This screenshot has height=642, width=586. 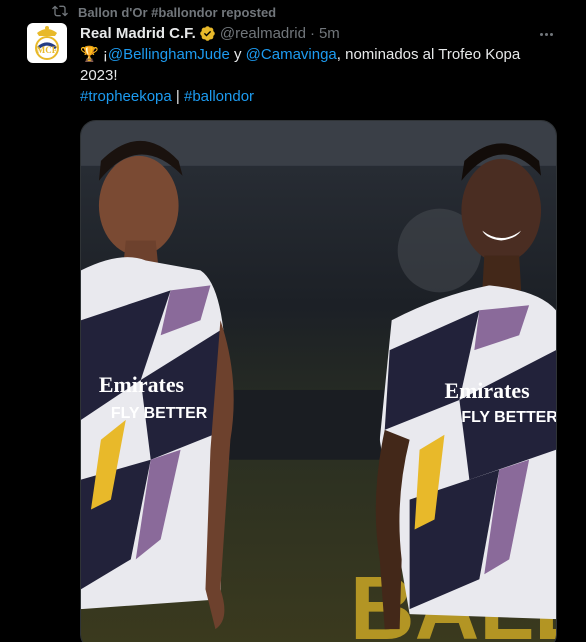 What do you see at coordinates (177, 12) in the screenshot?
I see `repost-text: Ballon d'Or #ballondor reposted` at bounding box center [177, 12].